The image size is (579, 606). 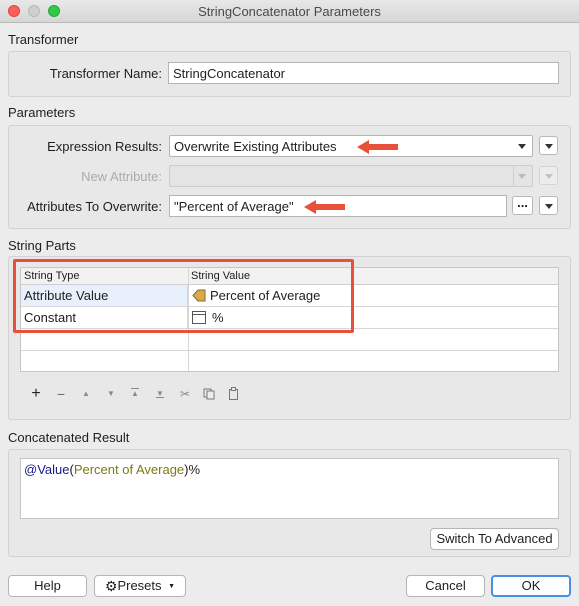 I want to click on red-highlight-box, so click(x=183, y=296).